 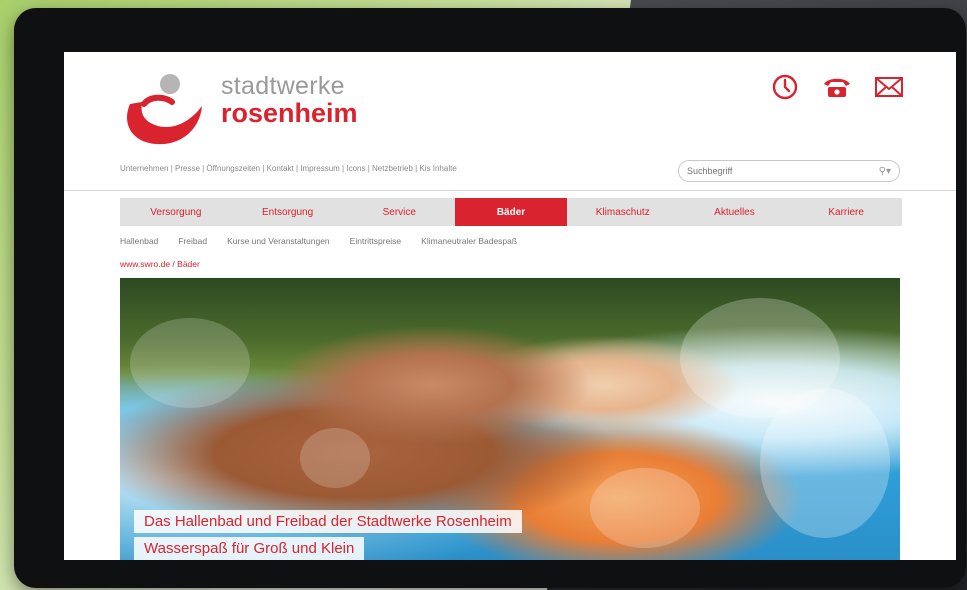 What do you see at coordinates (289, 113) in the screenshot?
I see `logo-line-2: rosenheim` at bounding box center [289, 113].